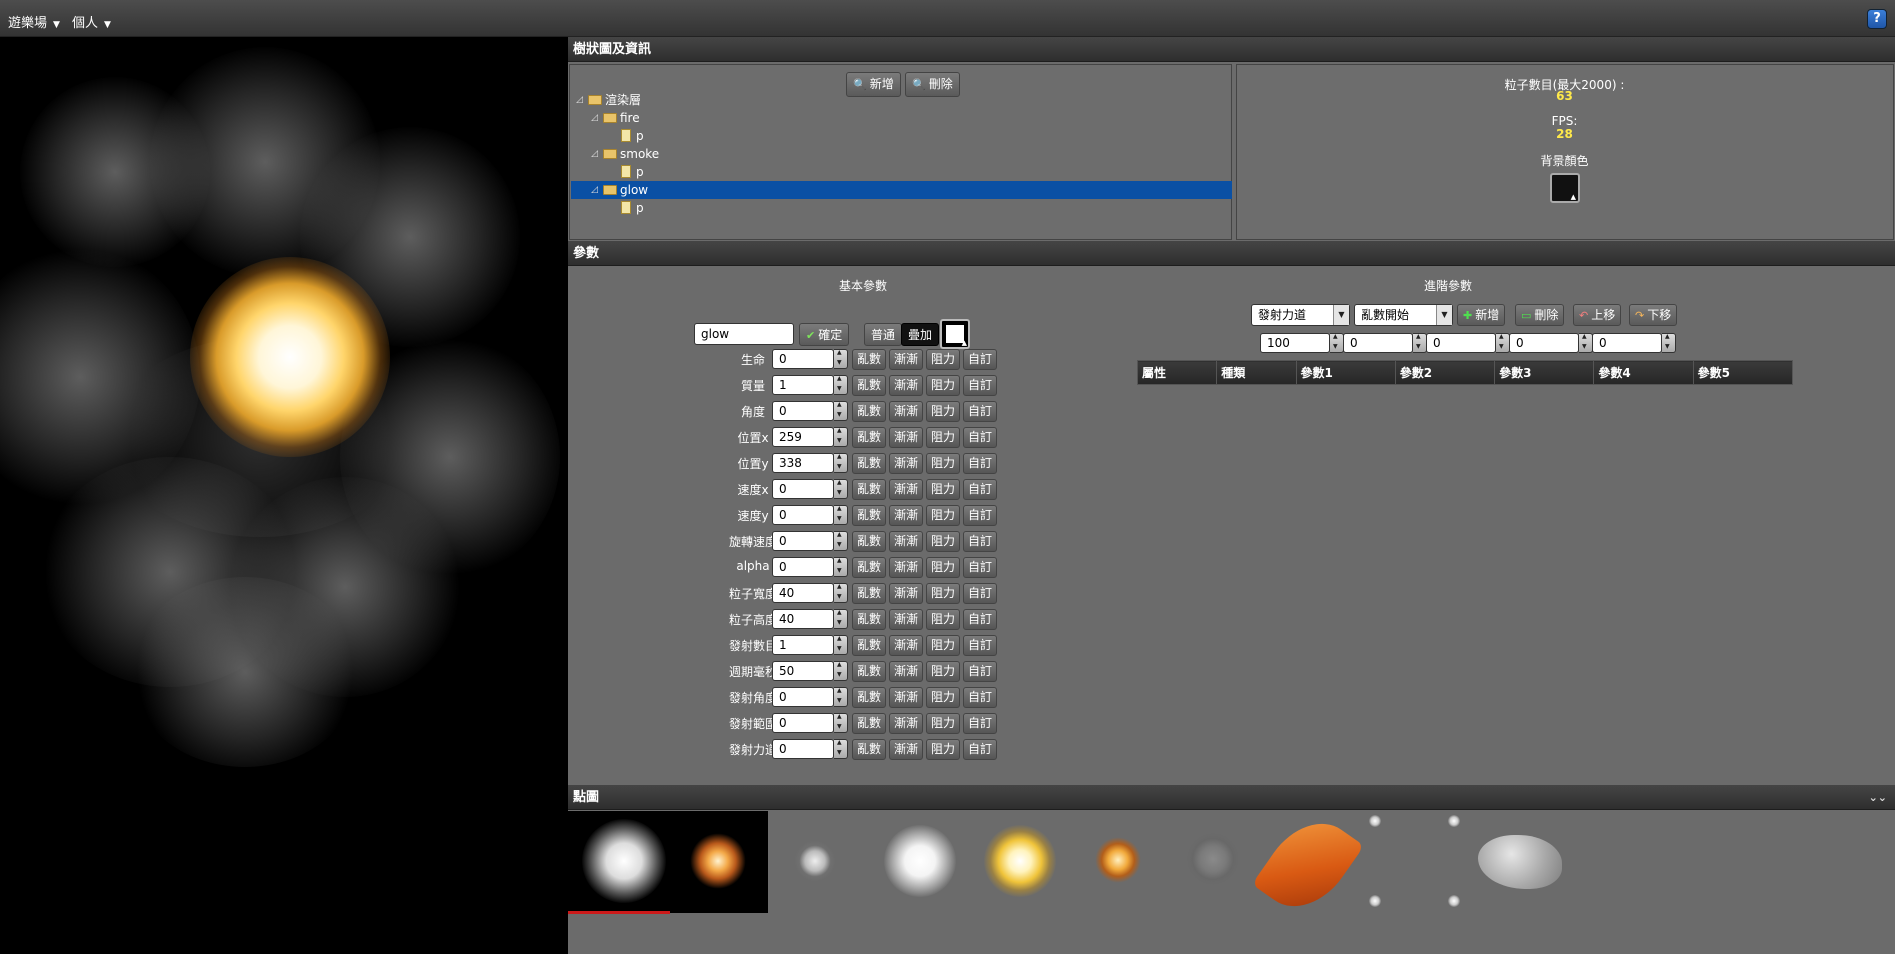 The image size is (1895, 954). Describe the element at coordinates (803, 463) in the screenshot. I see `param-value-input: 338` at that location.